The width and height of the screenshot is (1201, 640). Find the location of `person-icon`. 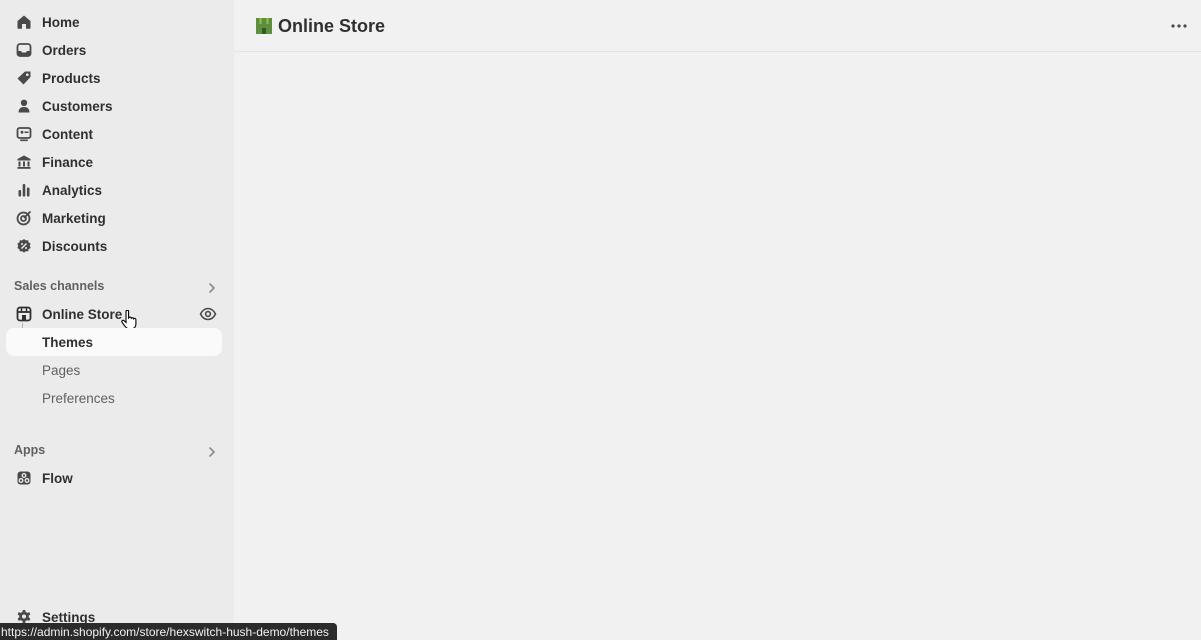

person-icon is located at coordinates (24, 106).